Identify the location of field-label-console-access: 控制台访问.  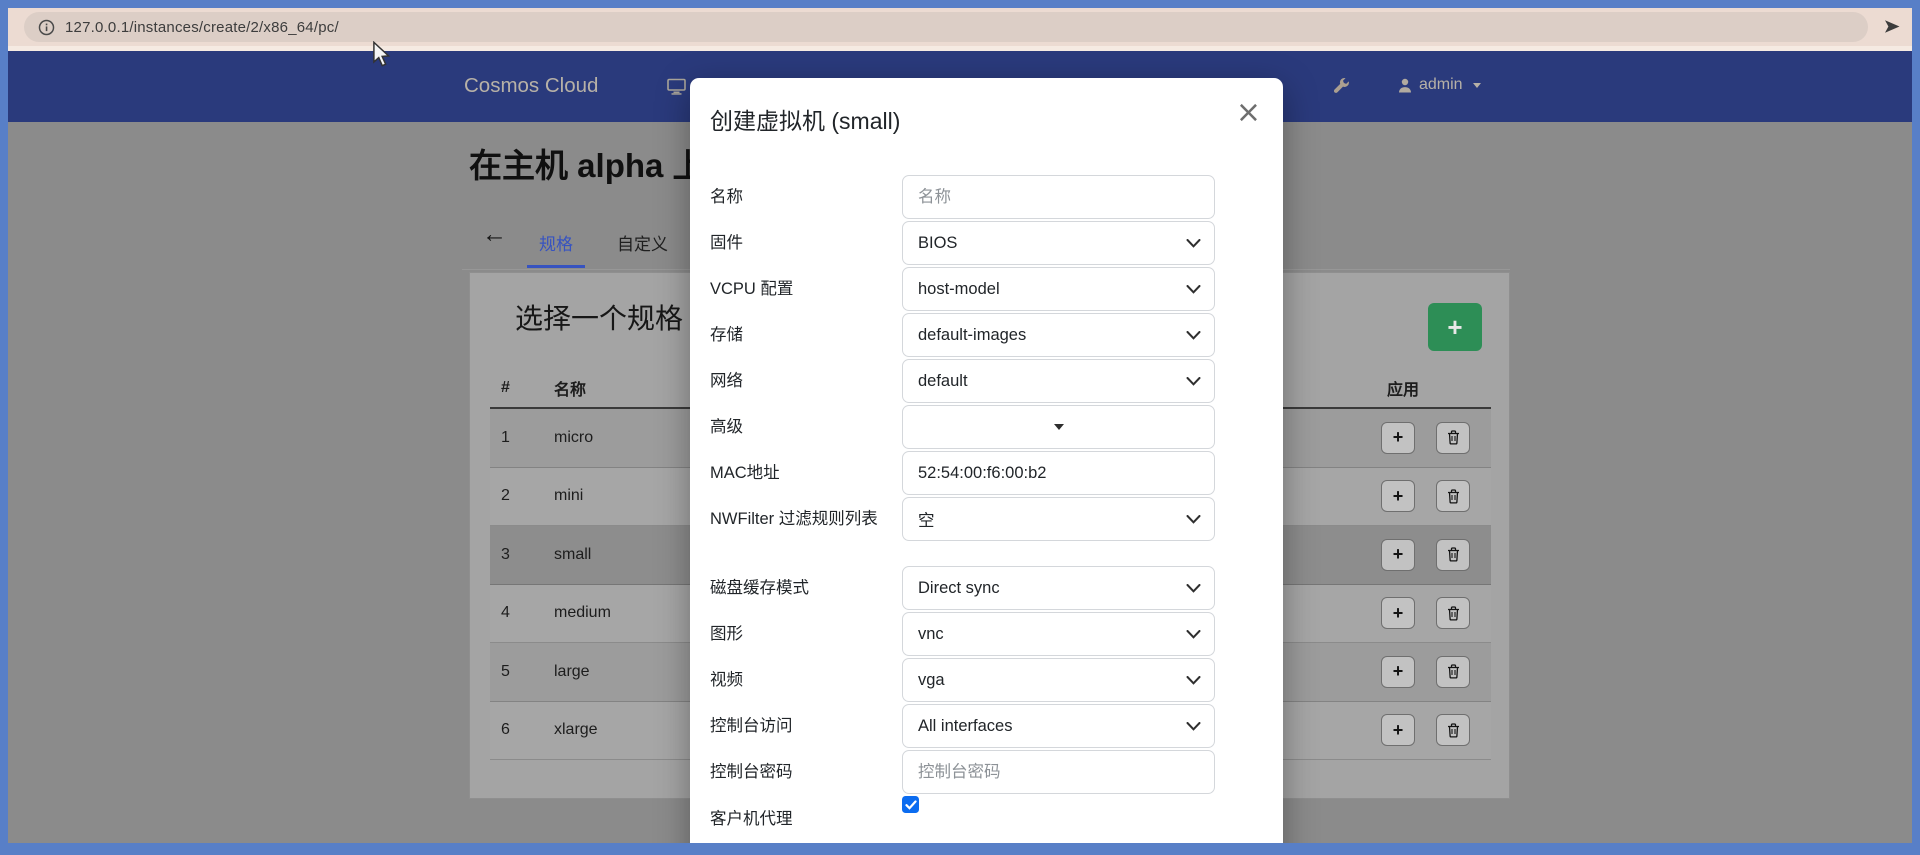
(751, 725).